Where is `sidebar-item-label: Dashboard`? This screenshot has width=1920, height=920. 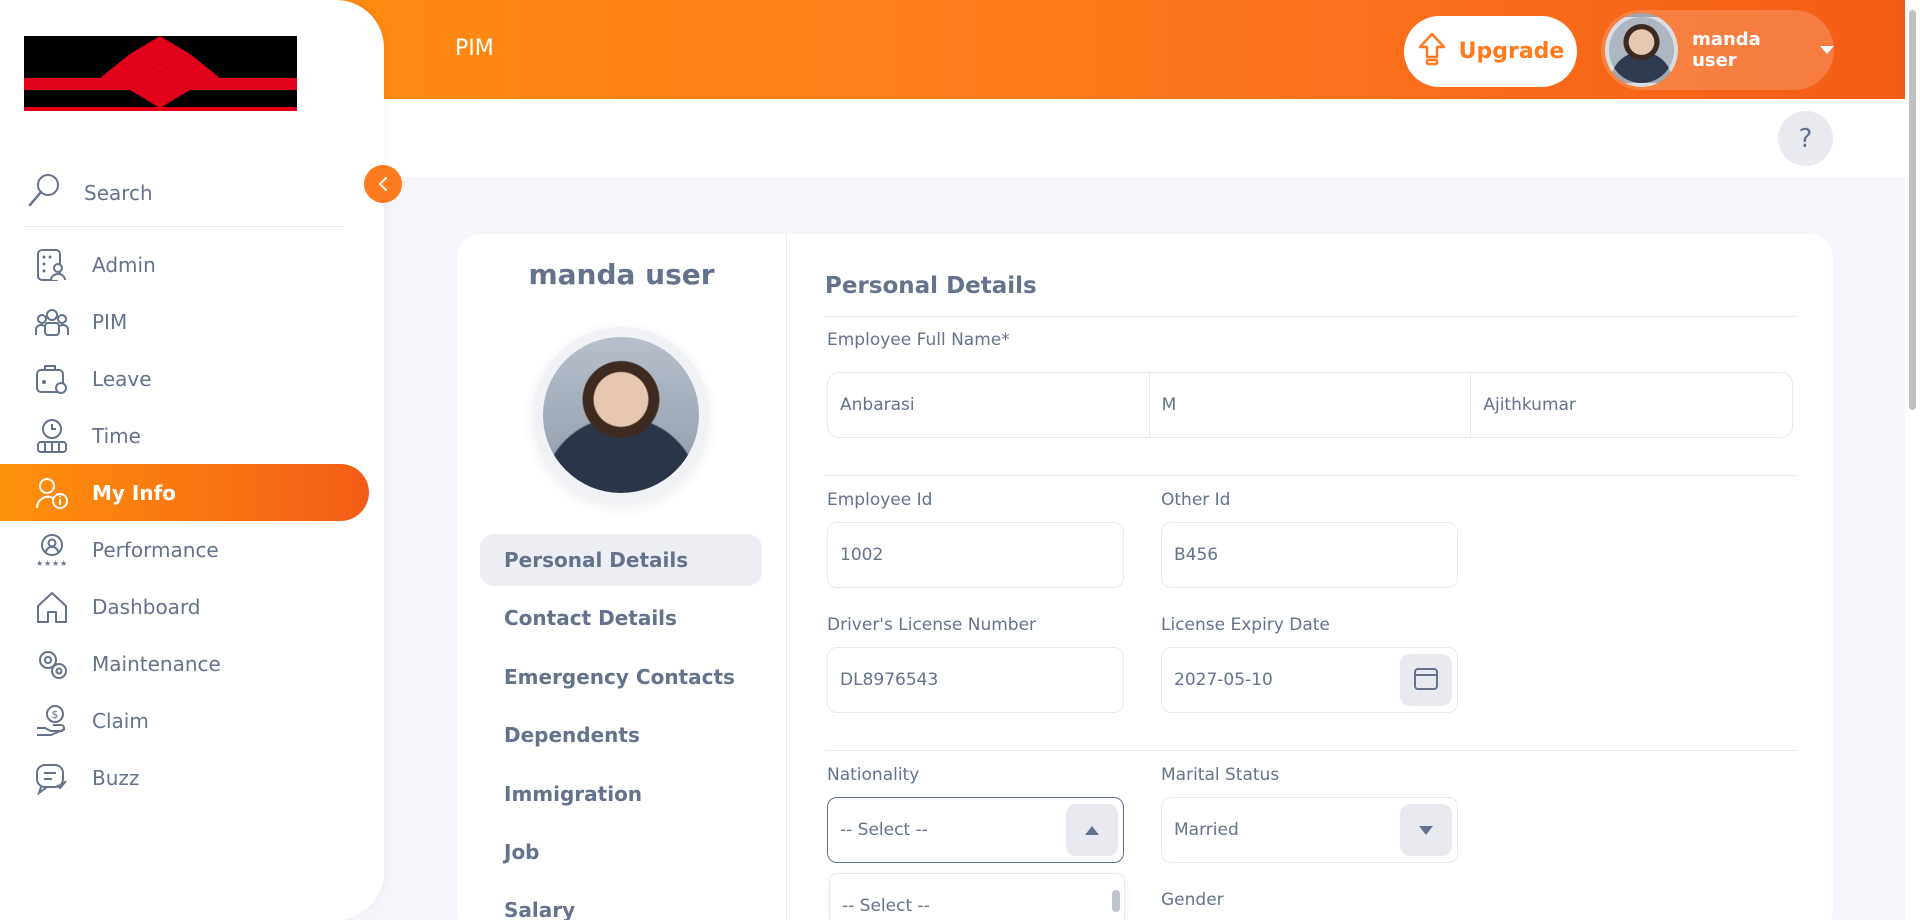 sidebar-item-label: Dashboard is located at coordinates (146, 606).